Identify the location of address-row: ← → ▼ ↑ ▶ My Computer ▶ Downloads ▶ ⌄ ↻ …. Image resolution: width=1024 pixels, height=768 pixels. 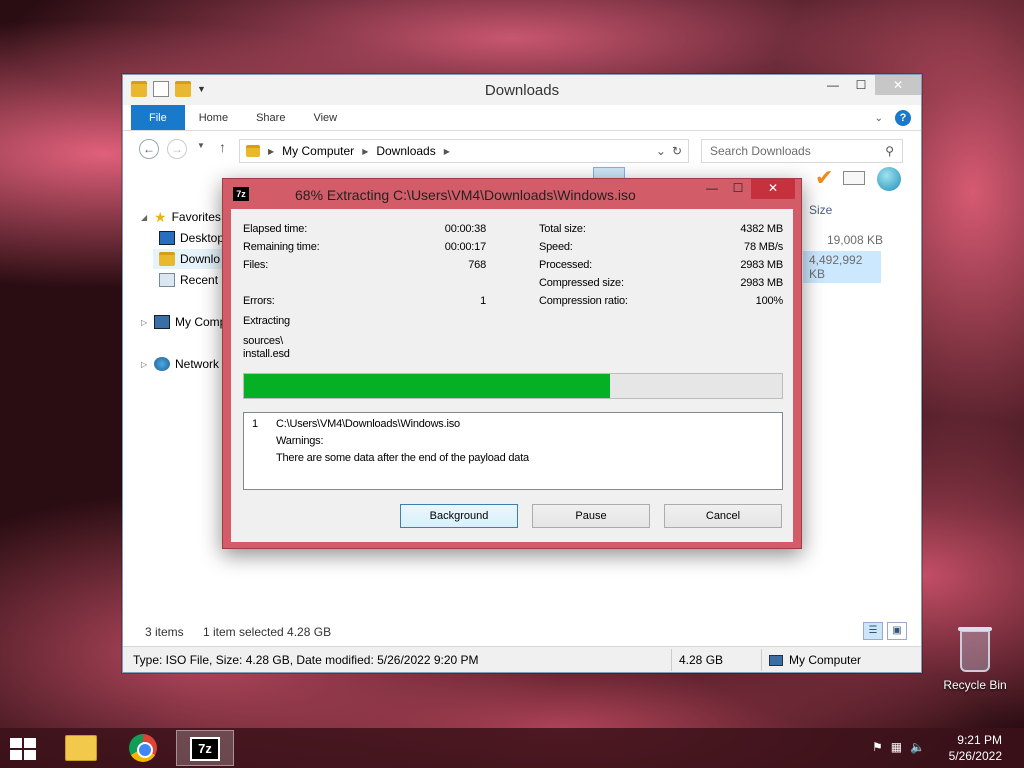
(522, 147).